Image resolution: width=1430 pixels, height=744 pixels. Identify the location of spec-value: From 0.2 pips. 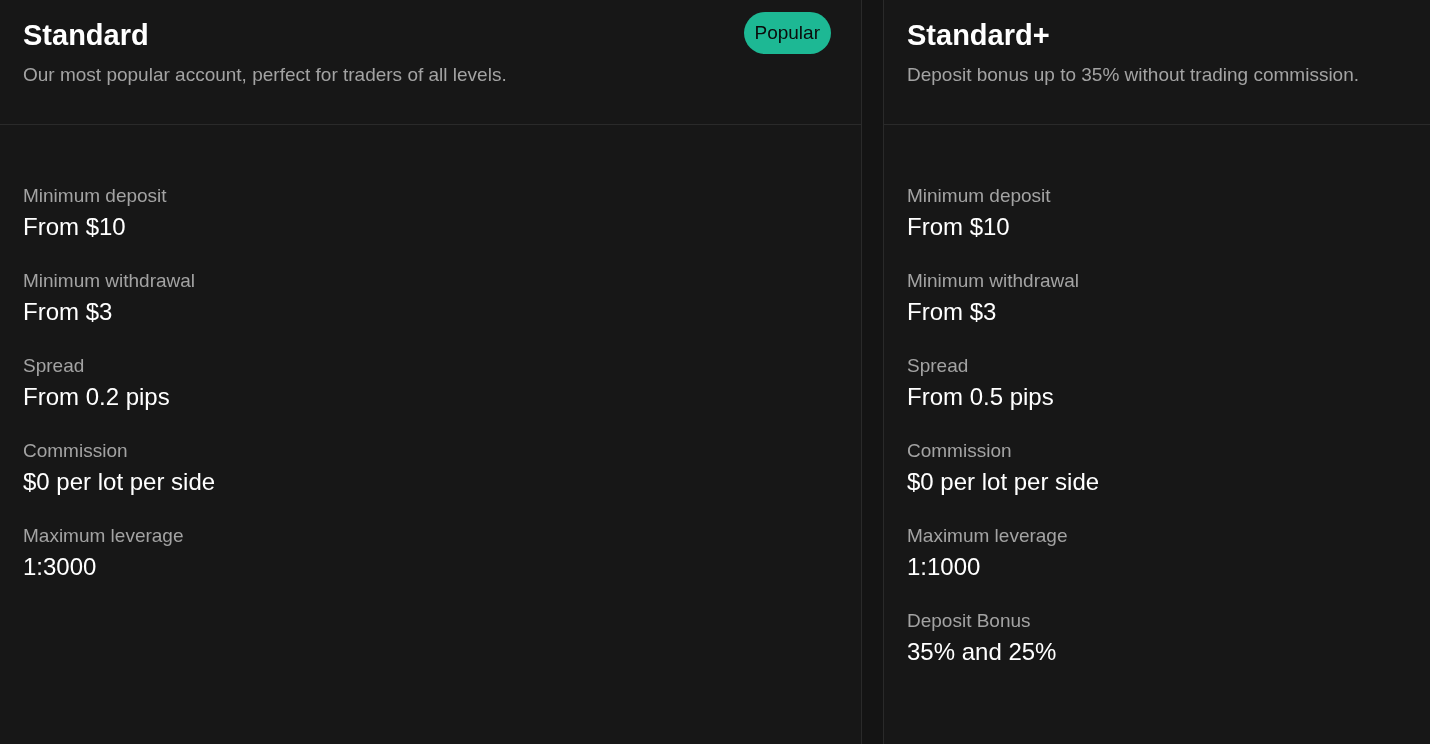
(97, 397).